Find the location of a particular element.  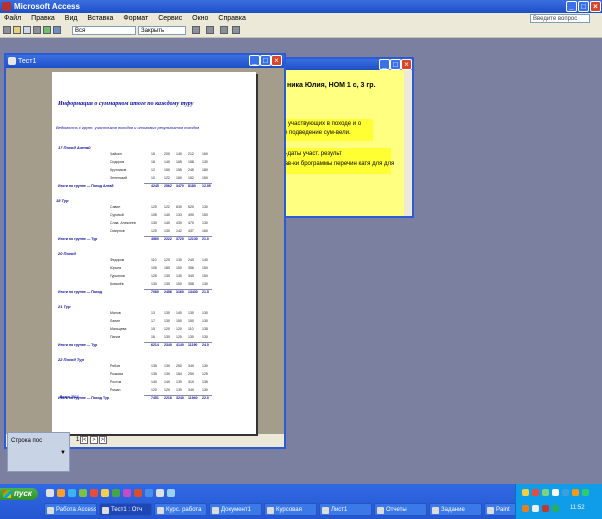

group-total-value: 6214 is located at coordinates (155, 345).